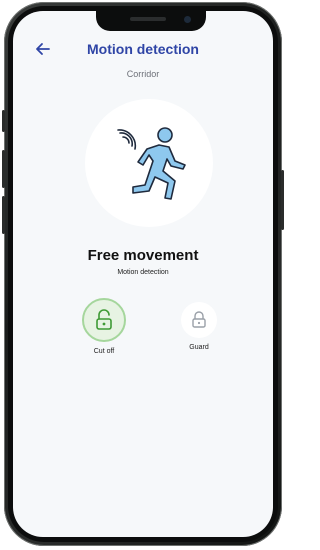  What do you see at coordinates (3, 121) in the screenshot?
I see `phone-mute-button` at bounding box center [3, 121].